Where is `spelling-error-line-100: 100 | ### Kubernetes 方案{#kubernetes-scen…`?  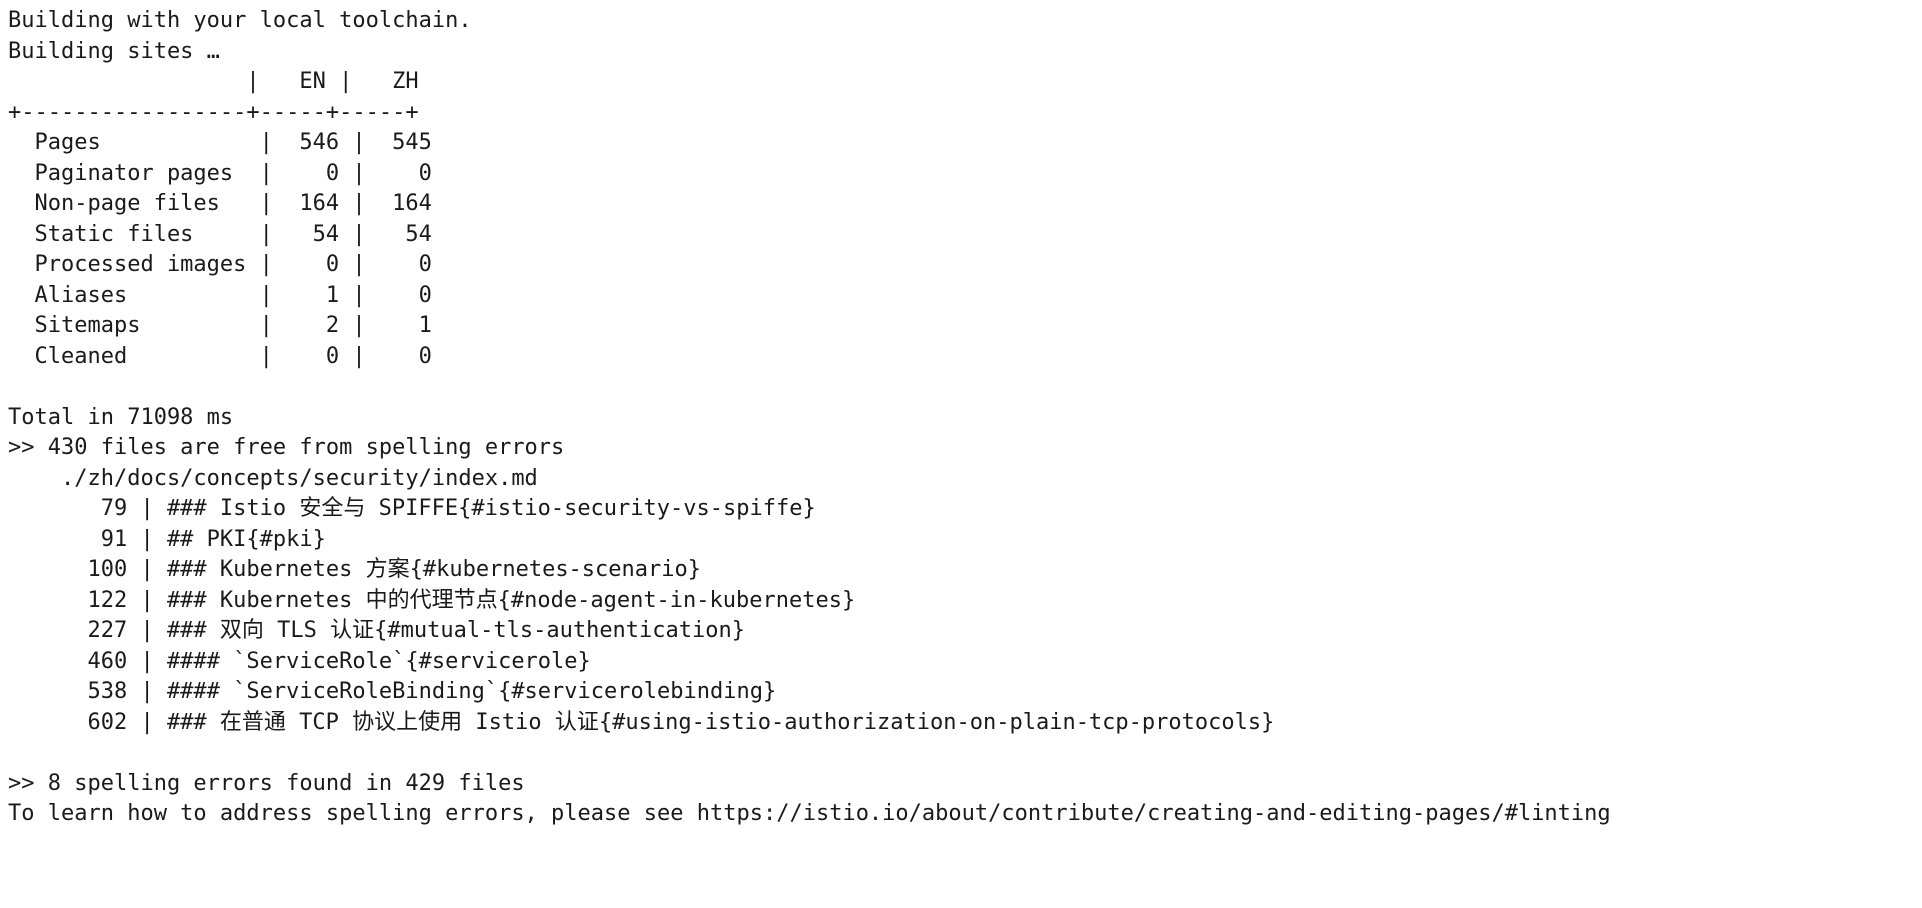 spelling-error-line-100: 100 | ### Kubernetes 方案{#kubernetes-scen… is located at coordinates (355, 569).